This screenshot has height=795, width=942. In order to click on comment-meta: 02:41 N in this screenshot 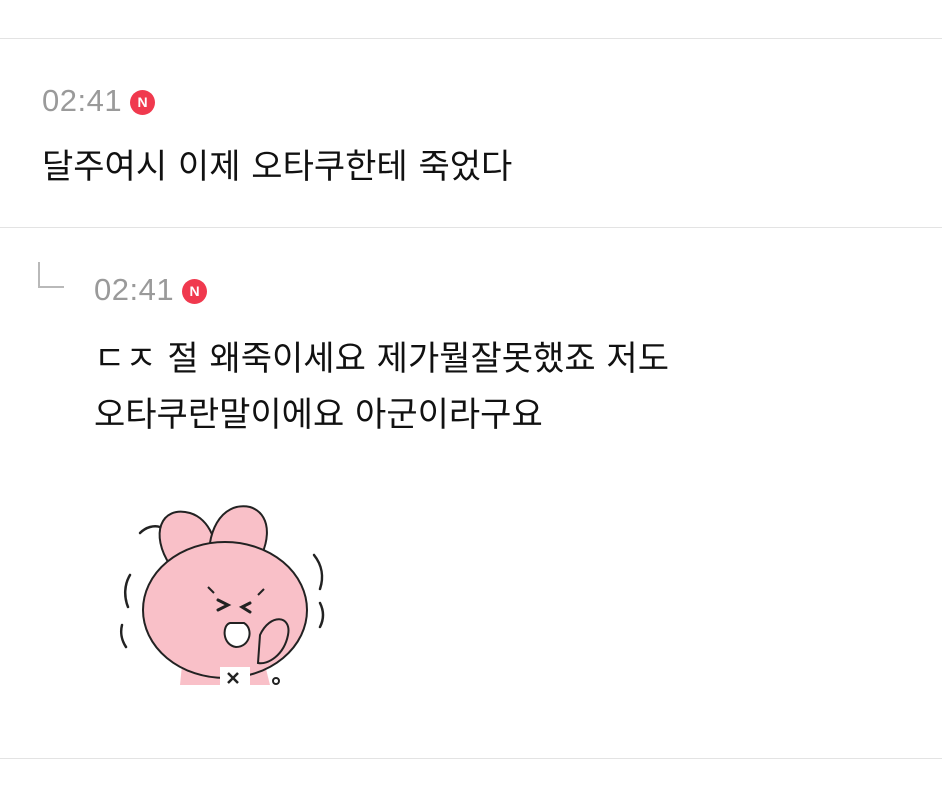, I will do `click(492, 101)`.